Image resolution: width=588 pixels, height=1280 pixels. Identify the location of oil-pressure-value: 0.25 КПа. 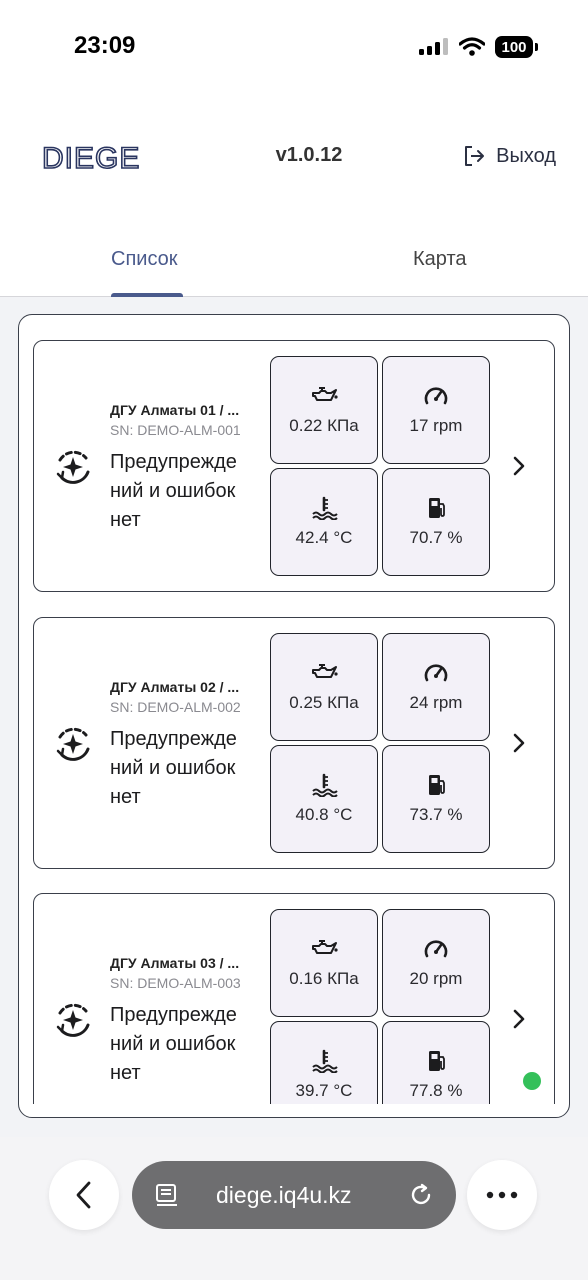
(324, 702).